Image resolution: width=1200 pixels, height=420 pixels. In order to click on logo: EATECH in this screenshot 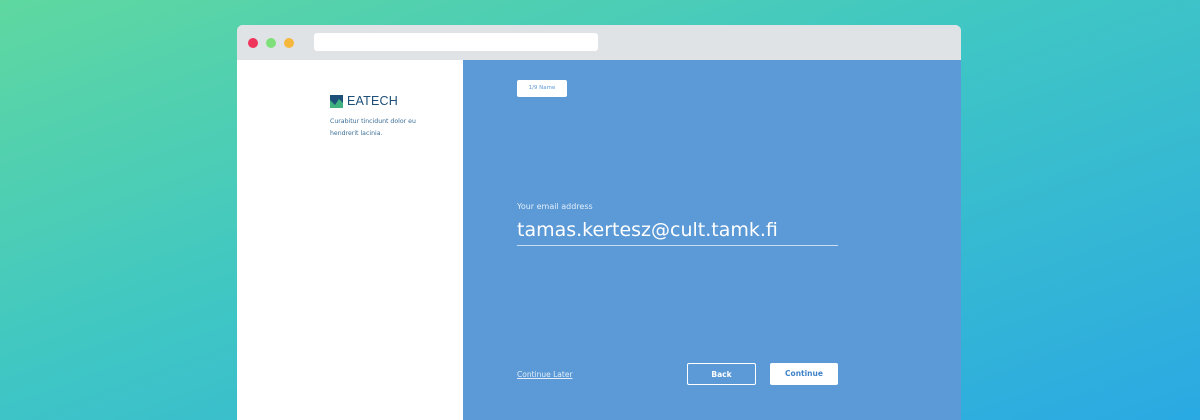, I will do `click(364, 101)`.